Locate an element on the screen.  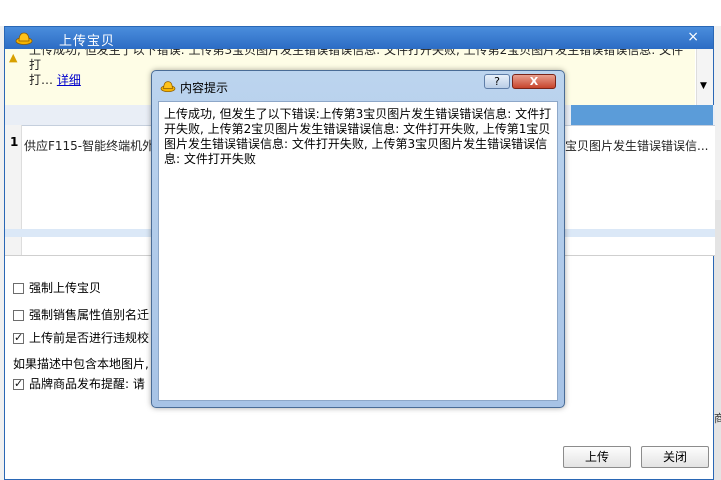
force-sales-attr-label: 强制销售属性值别名迁 is located at coordinates (89, 315).